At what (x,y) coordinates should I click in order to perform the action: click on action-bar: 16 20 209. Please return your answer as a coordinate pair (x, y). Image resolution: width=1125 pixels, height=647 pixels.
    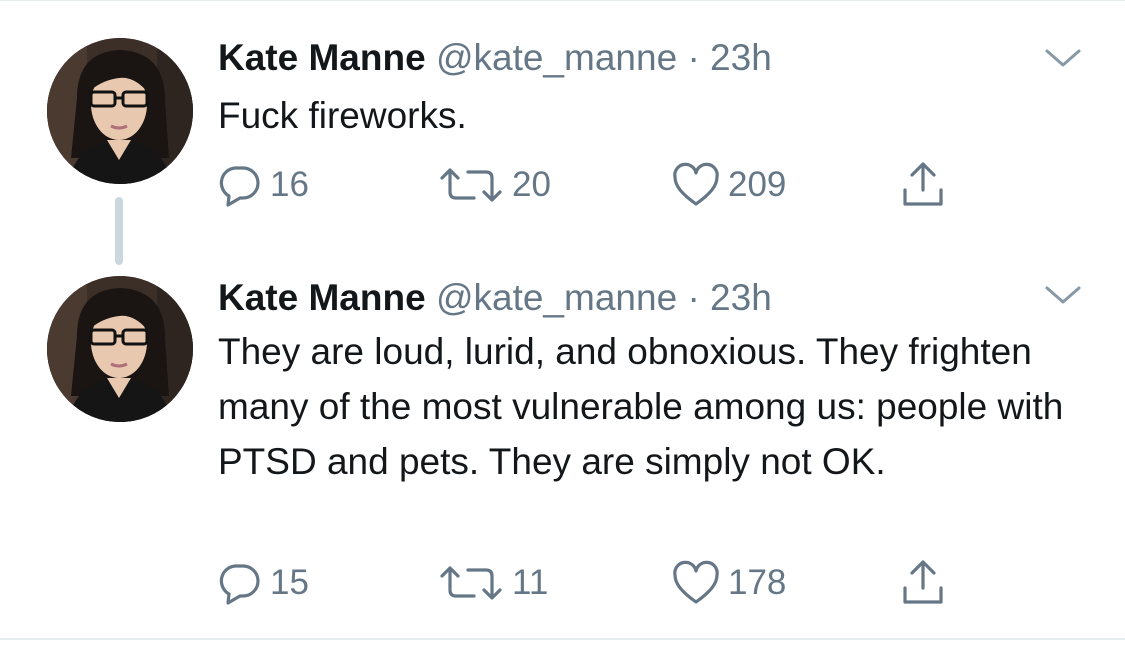
    Looking at the image, I should click on (562, 185).